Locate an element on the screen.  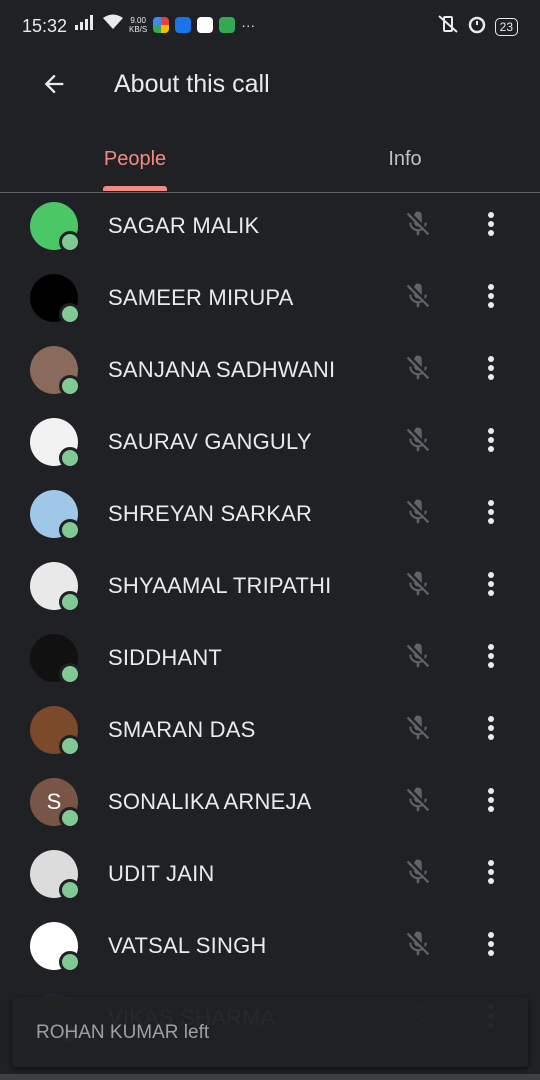
wifi-icon is located at coordinates (113, 24).